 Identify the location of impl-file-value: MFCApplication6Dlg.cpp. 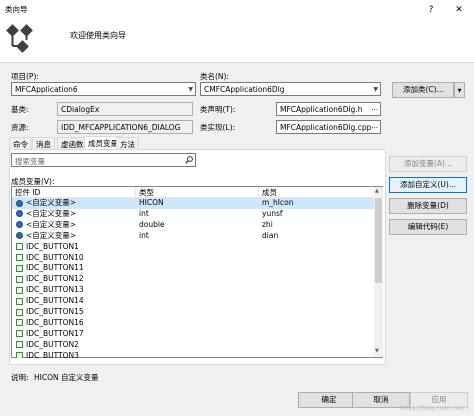
(326, 127).